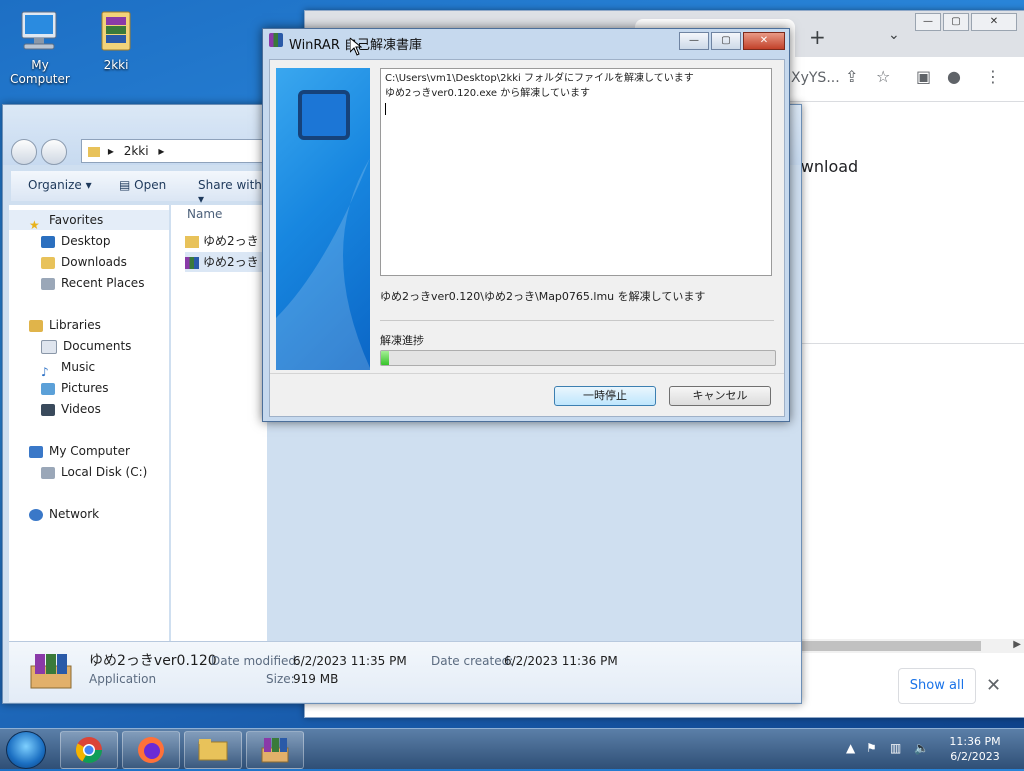 Image resolution: width=1024 pixels, height=771 pixels. I want to click on nav-item-music: ♪ Music, so click(68, 368).